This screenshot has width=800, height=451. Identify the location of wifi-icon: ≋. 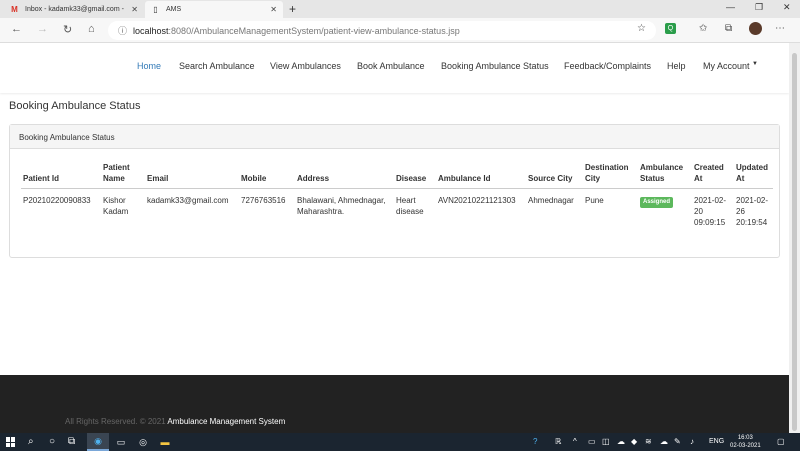
(648, 441).